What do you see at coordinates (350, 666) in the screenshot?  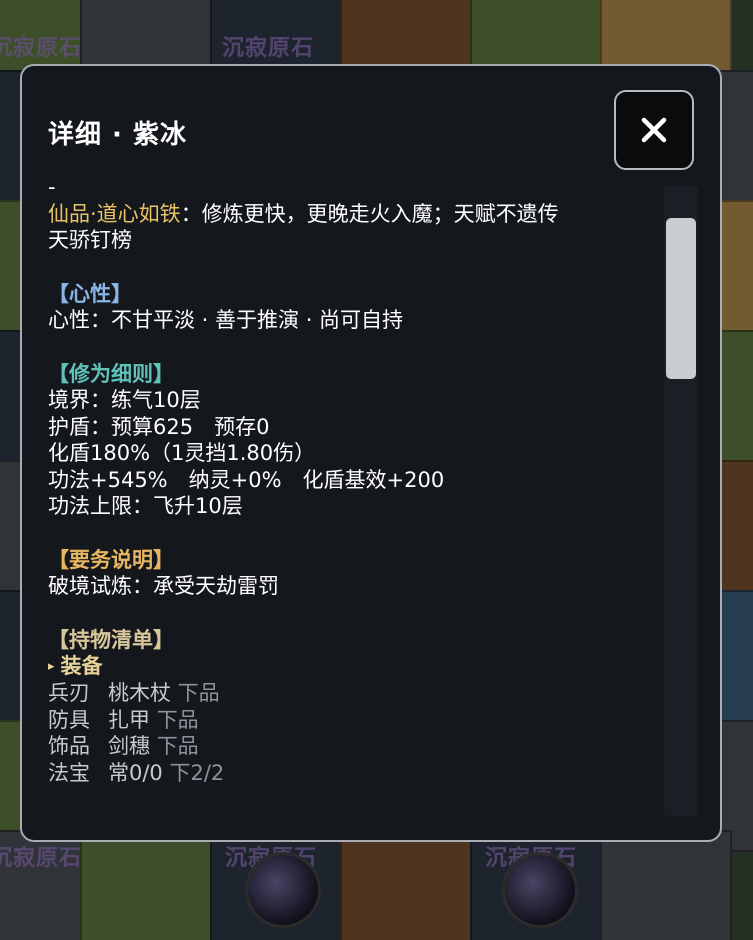 I see `equipment-subheader: ▸ 装备` at bounding box center [350, 666].